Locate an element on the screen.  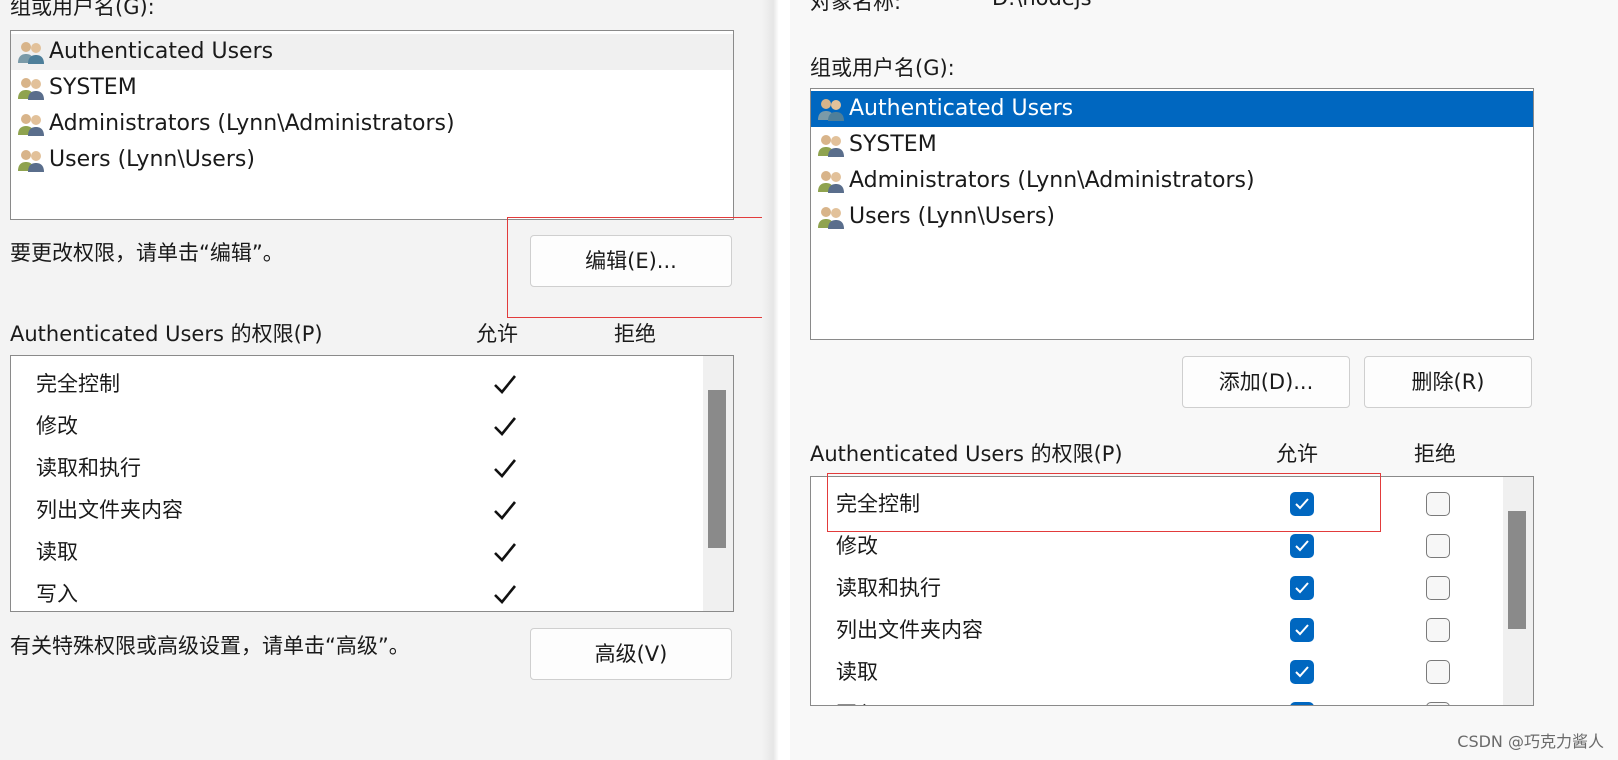
object-name-label: 对象名称: is located at coordinates (856, 7).